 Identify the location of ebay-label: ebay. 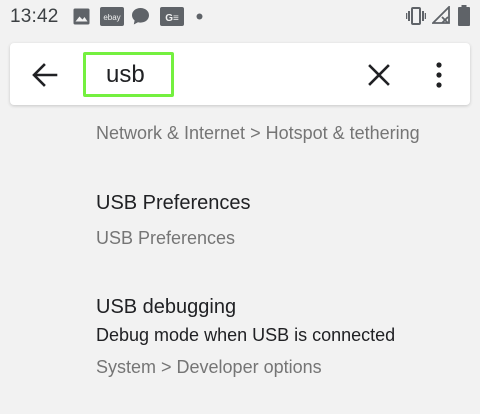
(111, 17).